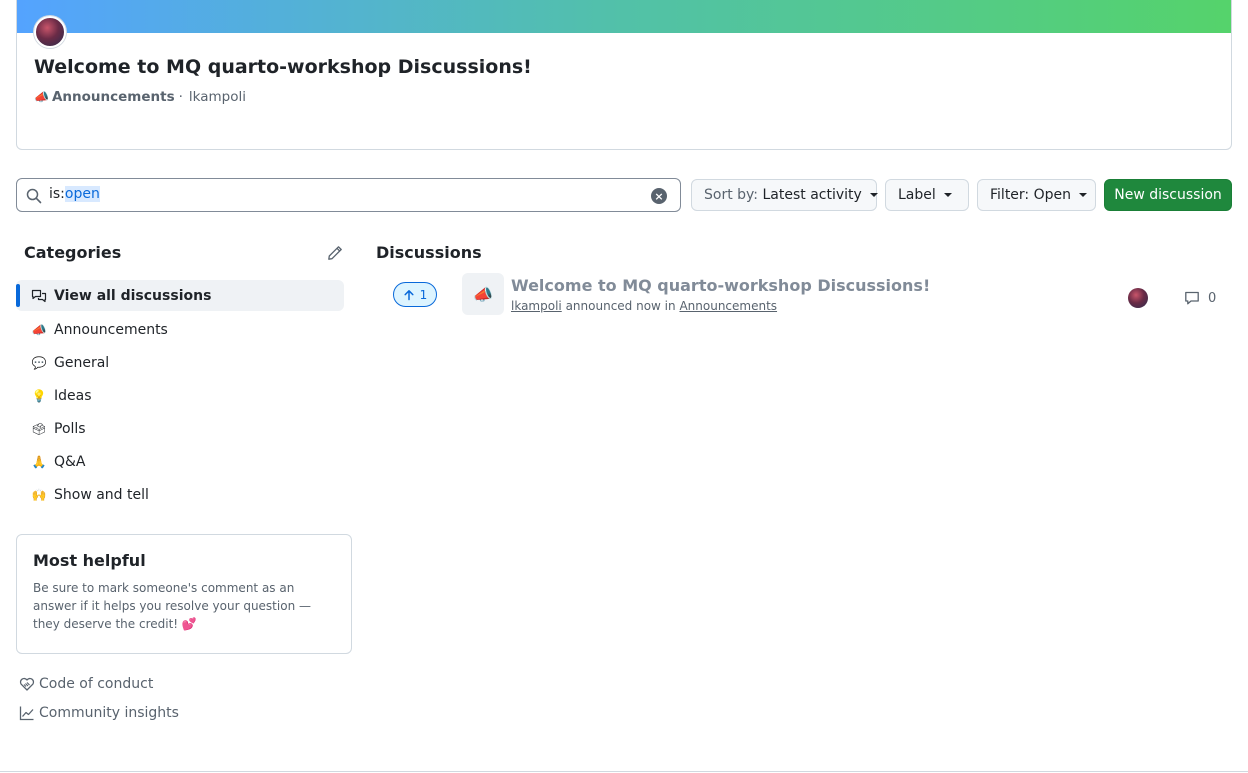  What do you see at coordinates (620, 306) in the screenshot?
I see `discussion-action-text: announced now in` at bounding box center [620, 306].